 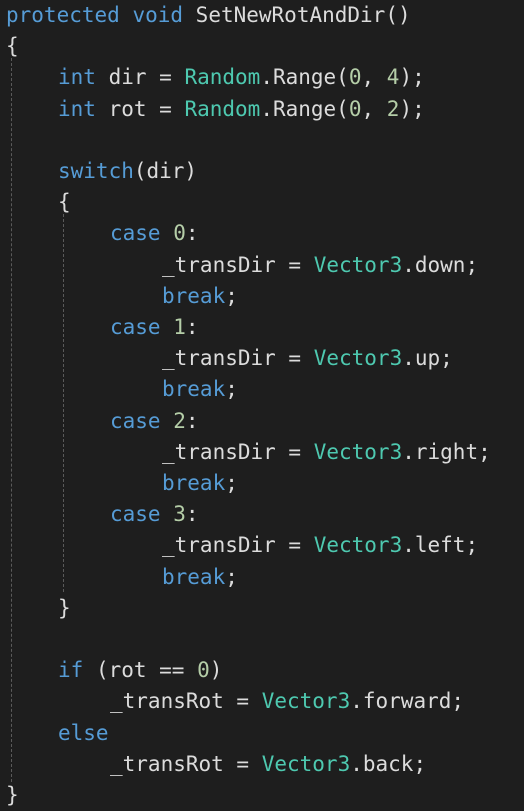 I want to click on code-token: else, so click(x=83, y=732).